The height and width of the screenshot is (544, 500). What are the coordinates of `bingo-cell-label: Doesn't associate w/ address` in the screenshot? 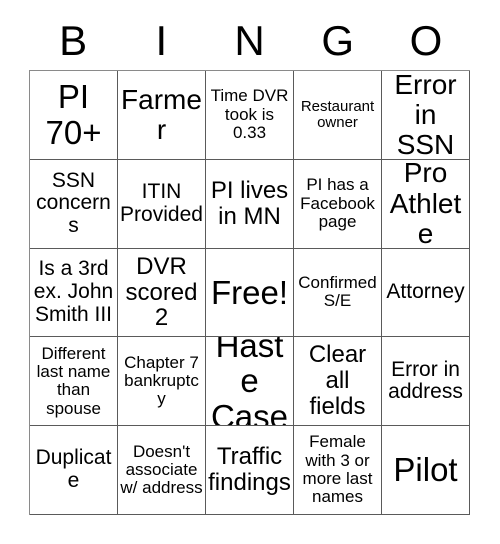 It's located at (161, 469).